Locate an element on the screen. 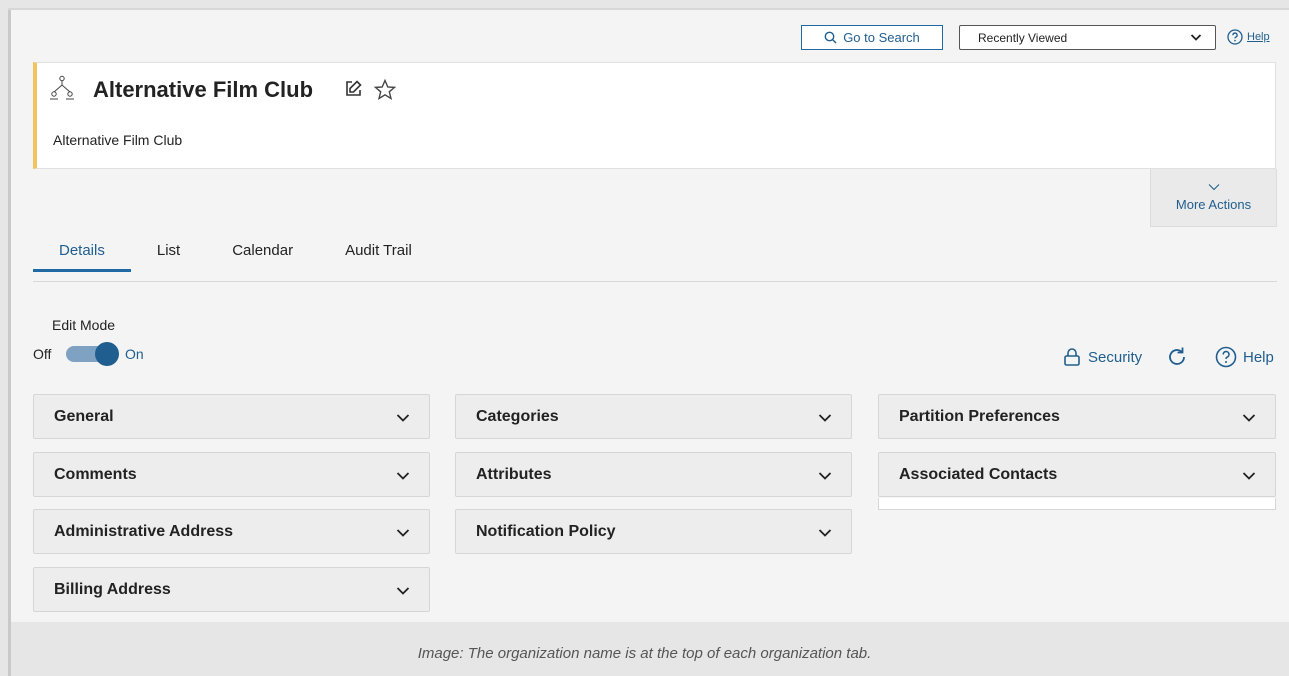  tab-list: List is located at coordinates (168, 256).